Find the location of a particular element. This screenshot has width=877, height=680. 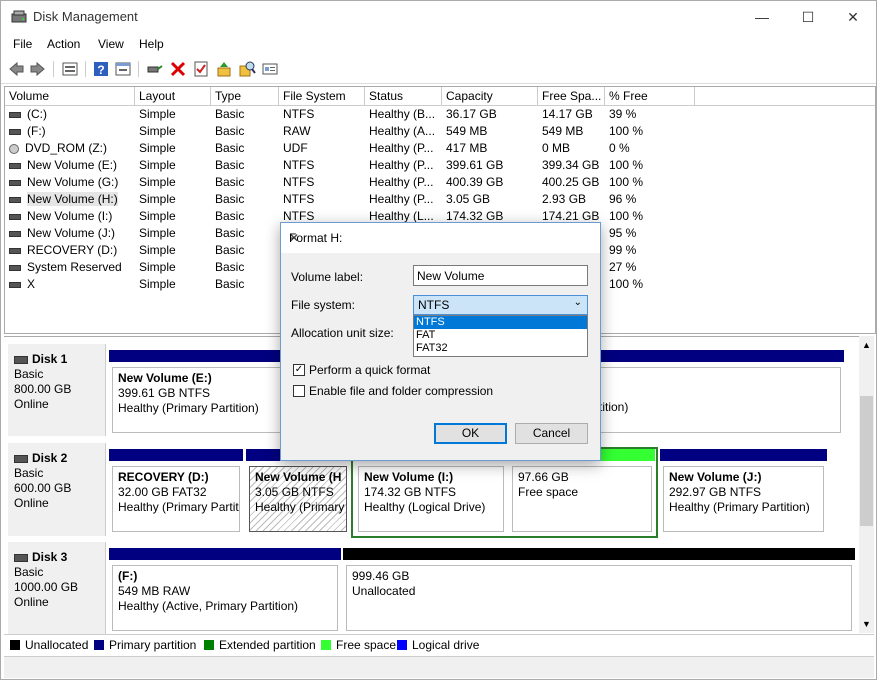

minimize-button: — is located at coordinates (762, 17).